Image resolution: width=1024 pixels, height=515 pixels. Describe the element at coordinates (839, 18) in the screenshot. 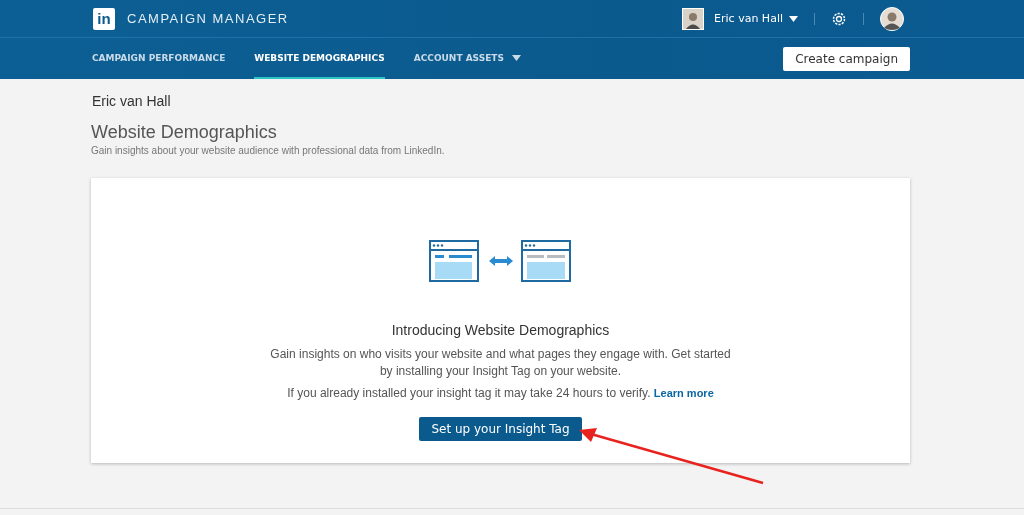

I see `settings-icon` at that location.